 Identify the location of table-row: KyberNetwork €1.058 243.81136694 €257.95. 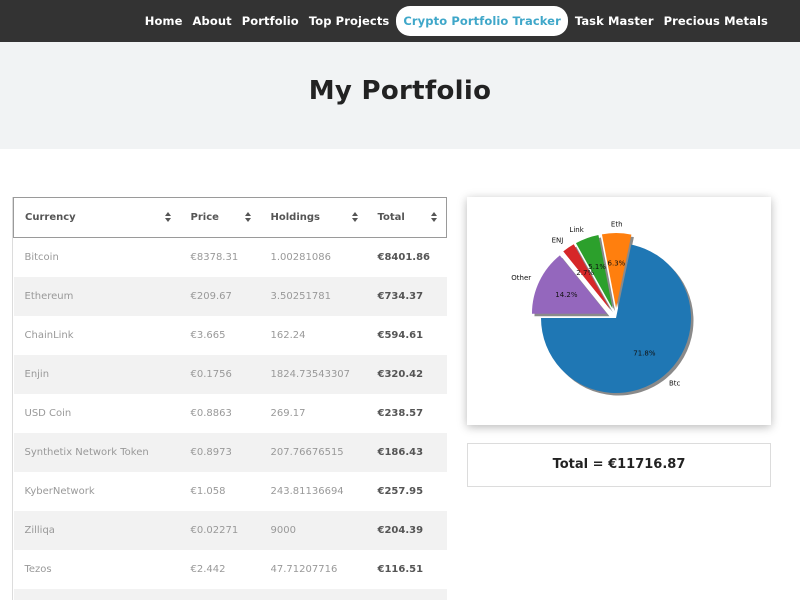
(230, 491).